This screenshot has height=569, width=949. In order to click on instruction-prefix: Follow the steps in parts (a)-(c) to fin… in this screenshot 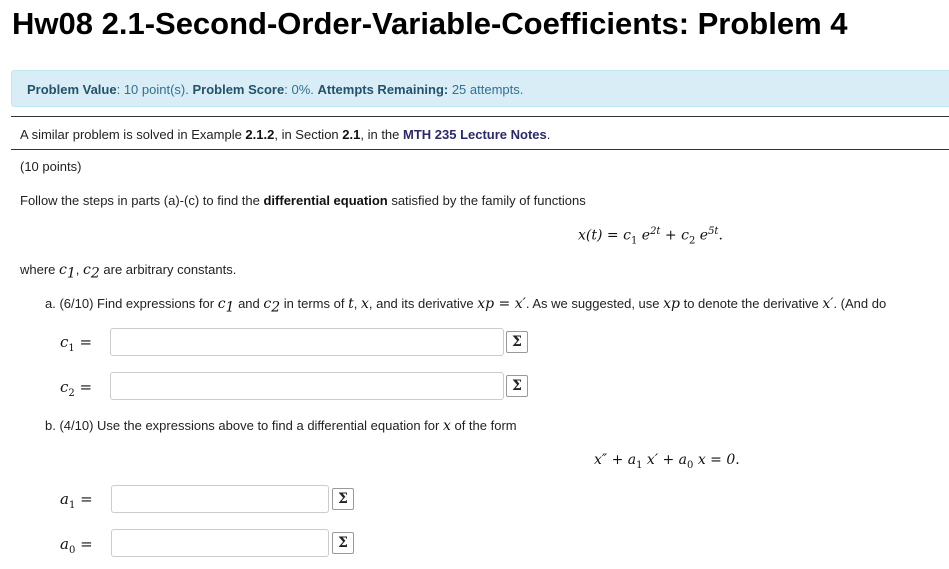, I will do `click(142, 200)`.